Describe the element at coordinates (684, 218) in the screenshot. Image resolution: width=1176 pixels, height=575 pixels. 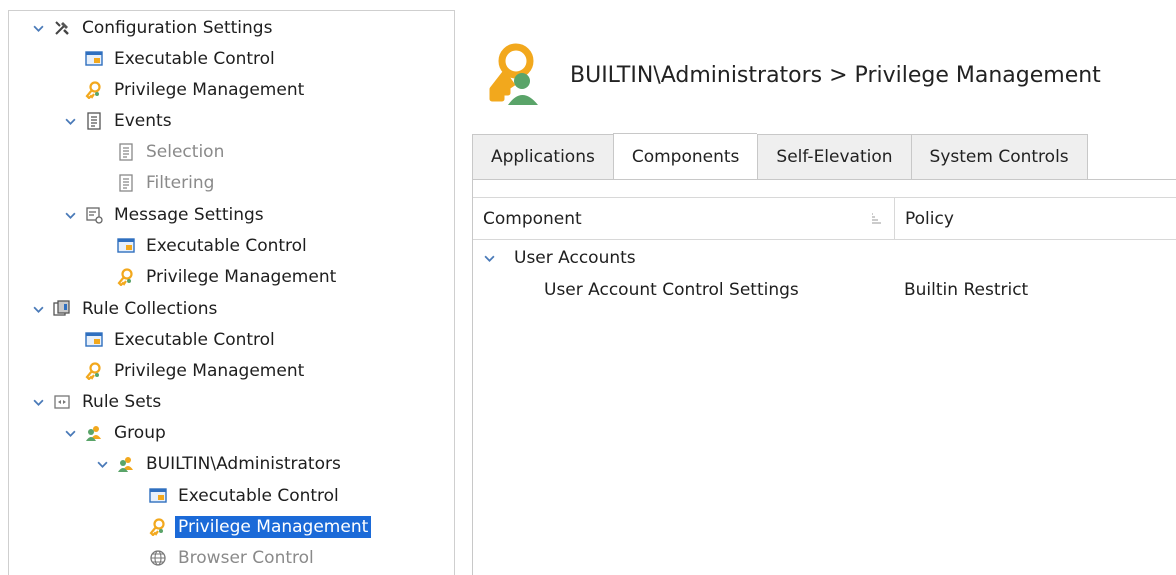
I see `column-header-component: Component` at that location.